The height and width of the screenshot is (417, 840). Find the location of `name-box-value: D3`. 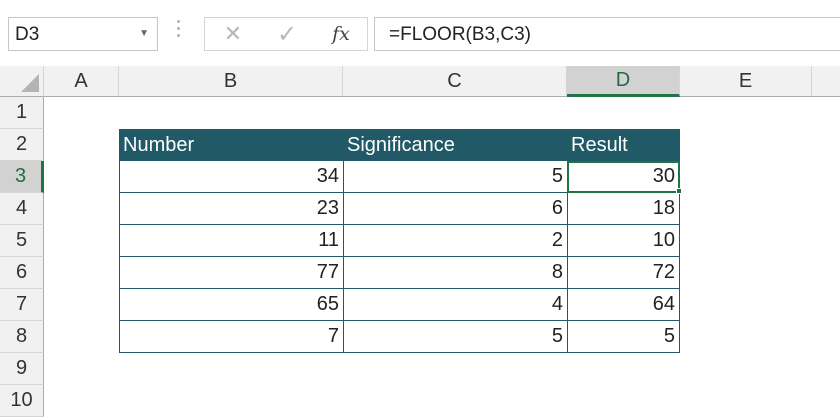

name-box-value: D3 is located at coordinates (27, 34).